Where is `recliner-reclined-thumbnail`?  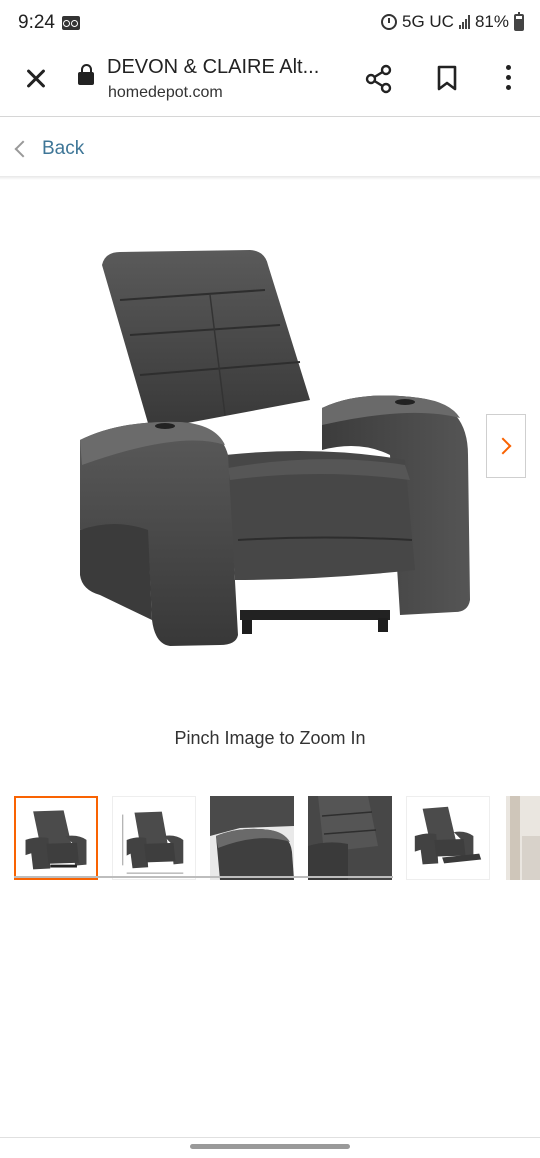
recliner-reclined-thumbnail is located at coordinates (448, 838).